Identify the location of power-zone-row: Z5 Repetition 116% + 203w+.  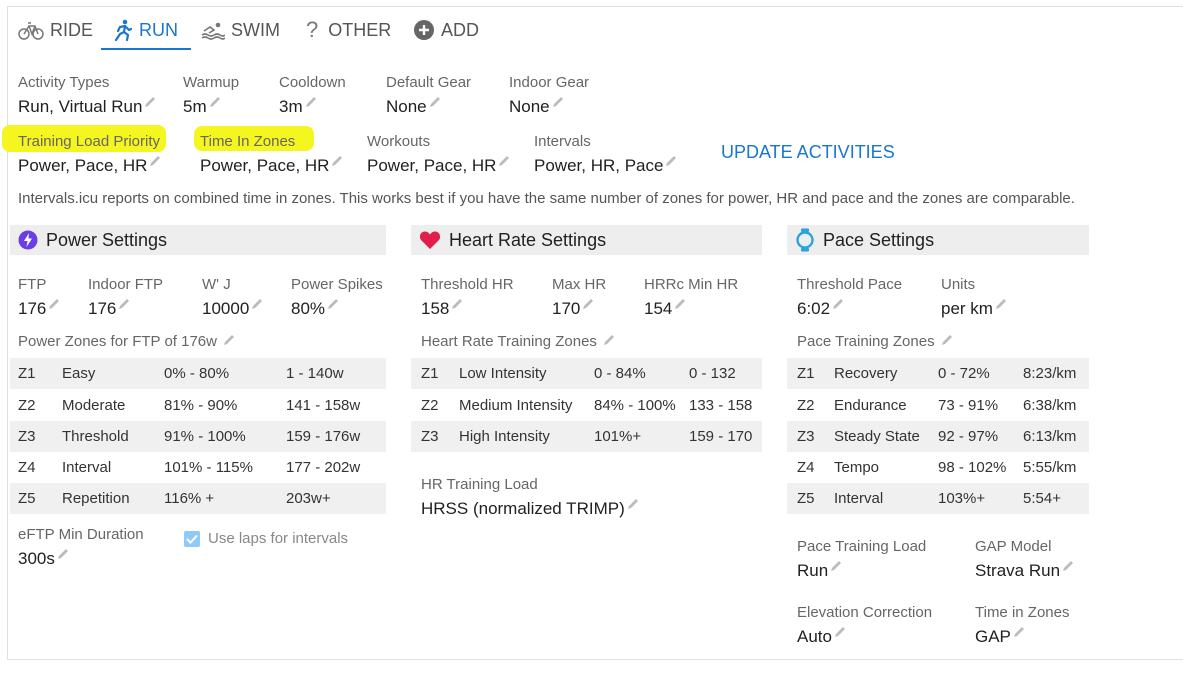
(198, 498).